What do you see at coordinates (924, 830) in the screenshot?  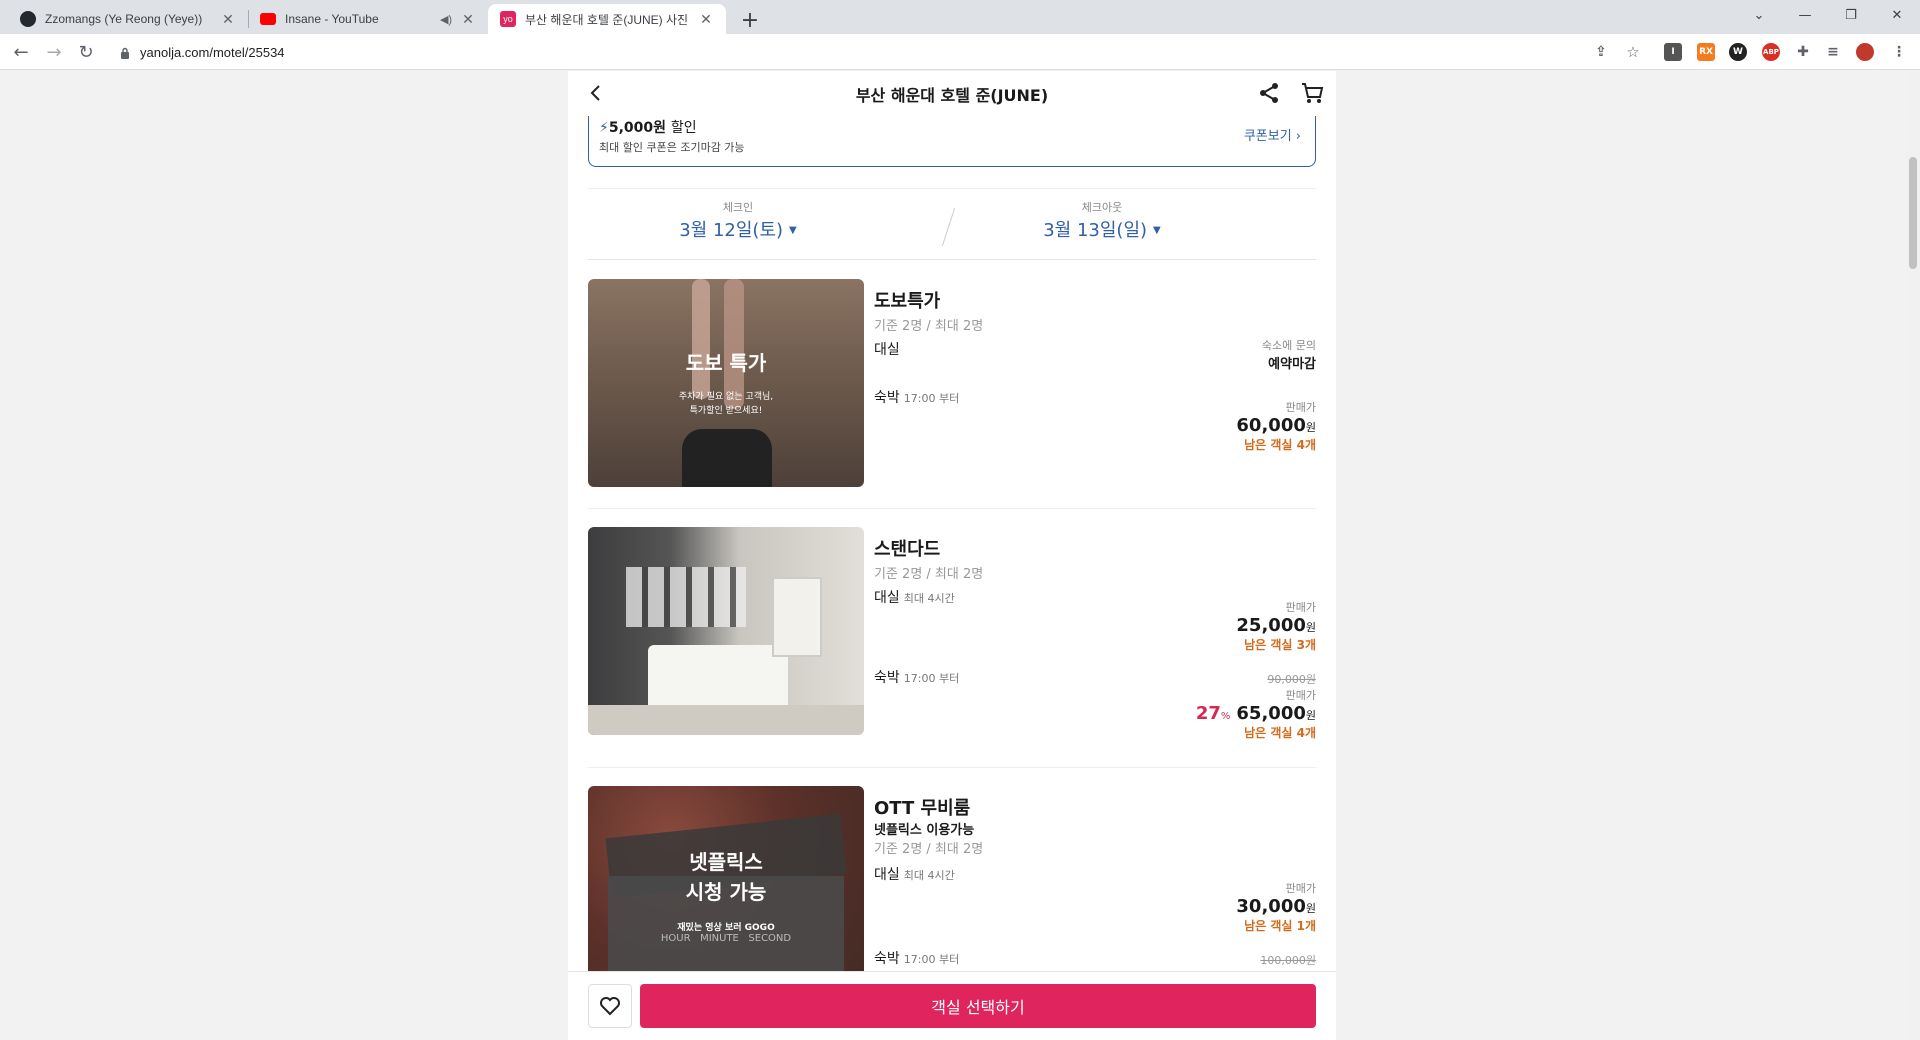 I see `room-subname: 넷플릭스 이용가능` at bounding box center [924, 830].